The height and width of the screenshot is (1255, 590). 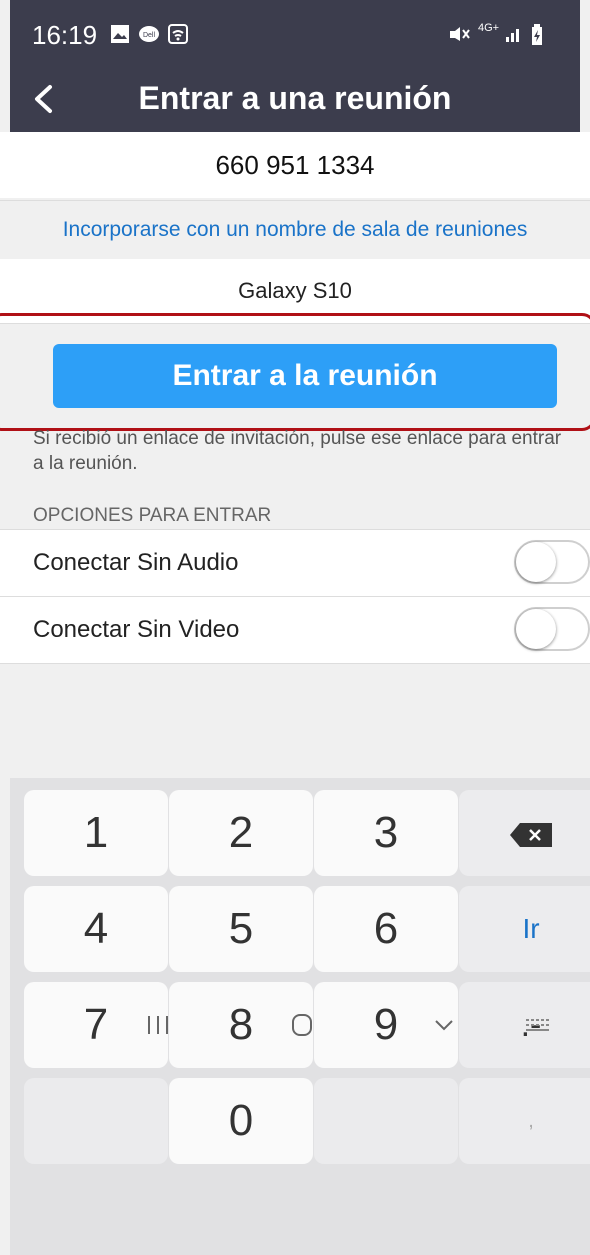 I want to click on home-icon, so click(x=302, y=1025).